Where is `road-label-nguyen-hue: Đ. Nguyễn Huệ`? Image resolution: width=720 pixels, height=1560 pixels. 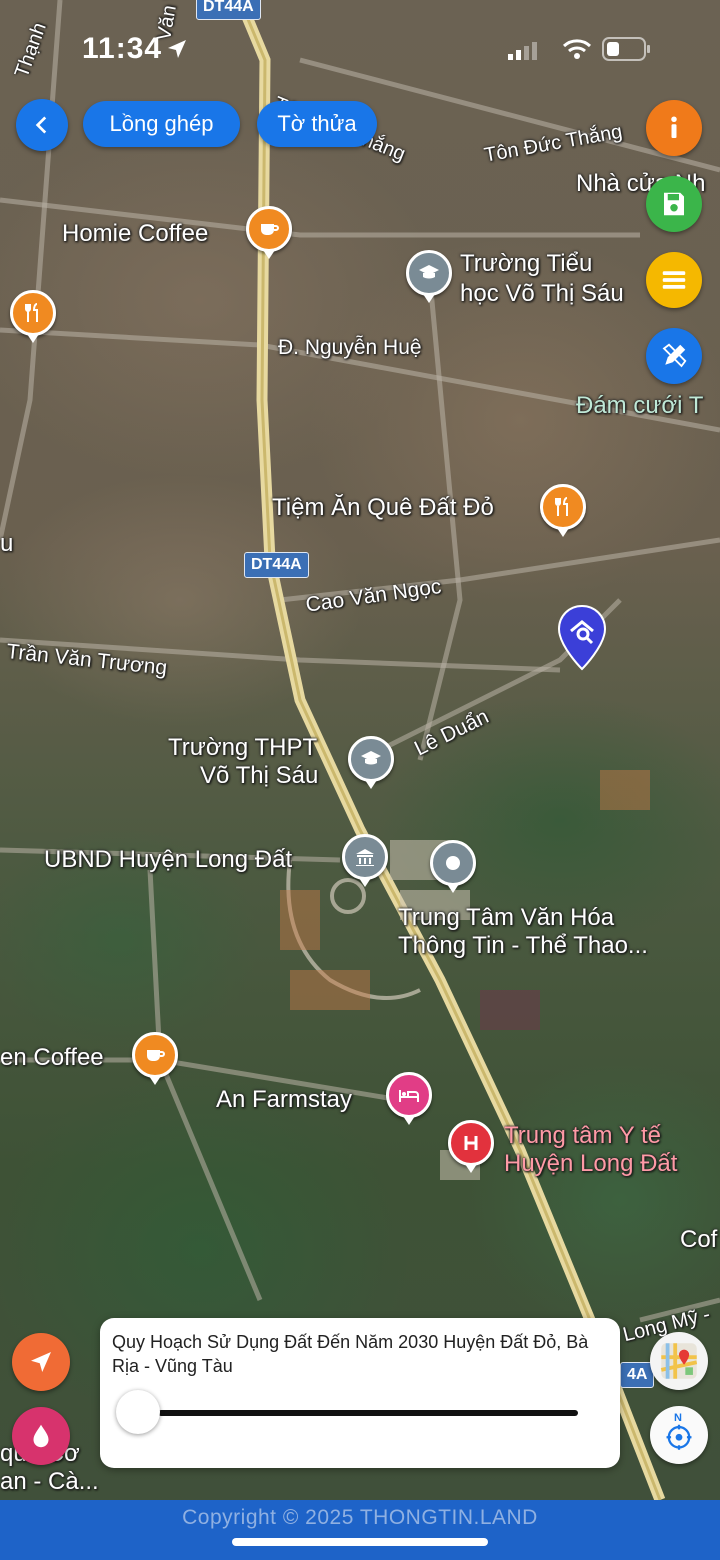 road-label-nguyen-hue: Đ. Nguyễn Huệ is located at coordinates (350, 347).